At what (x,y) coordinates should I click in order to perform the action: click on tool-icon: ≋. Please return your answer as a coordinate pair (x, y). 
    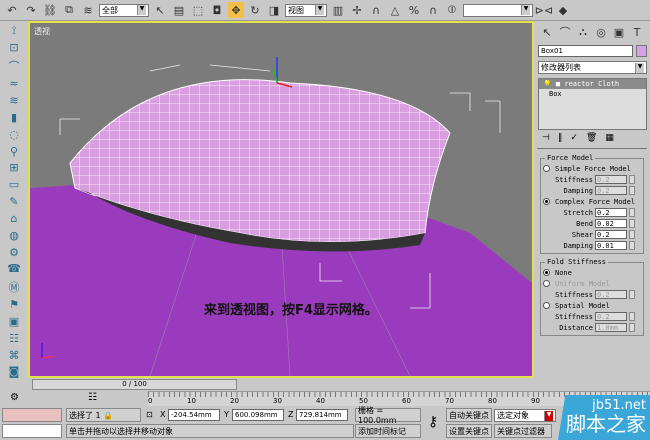
    Looking at the image, I should click on (14, 101).